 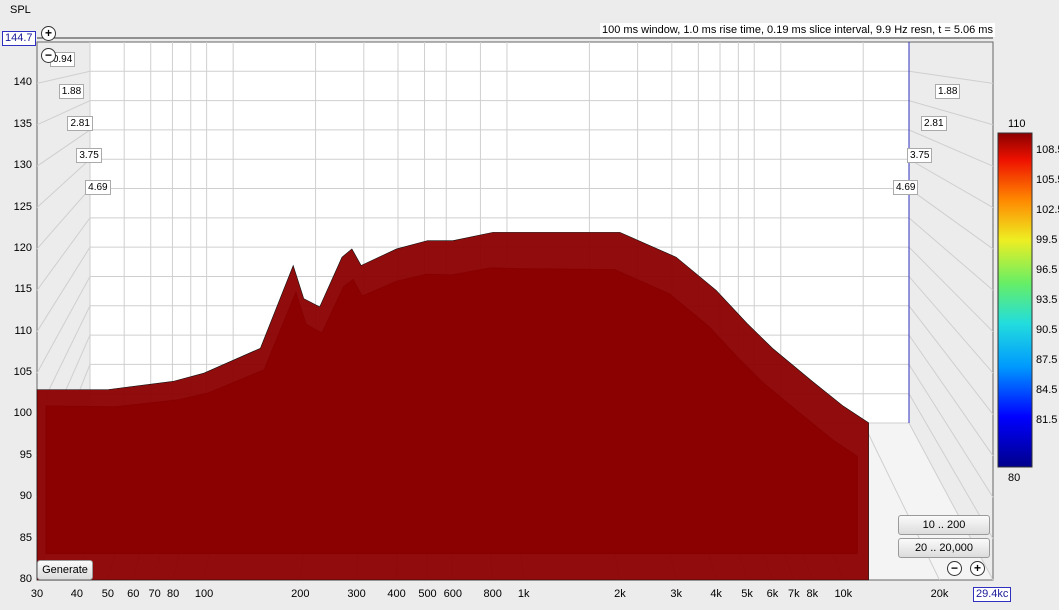 What do you see at coordinates (747, 594) in the screenshot?
I see `x-tick-label: 5k` at bounding box center [747, 594].